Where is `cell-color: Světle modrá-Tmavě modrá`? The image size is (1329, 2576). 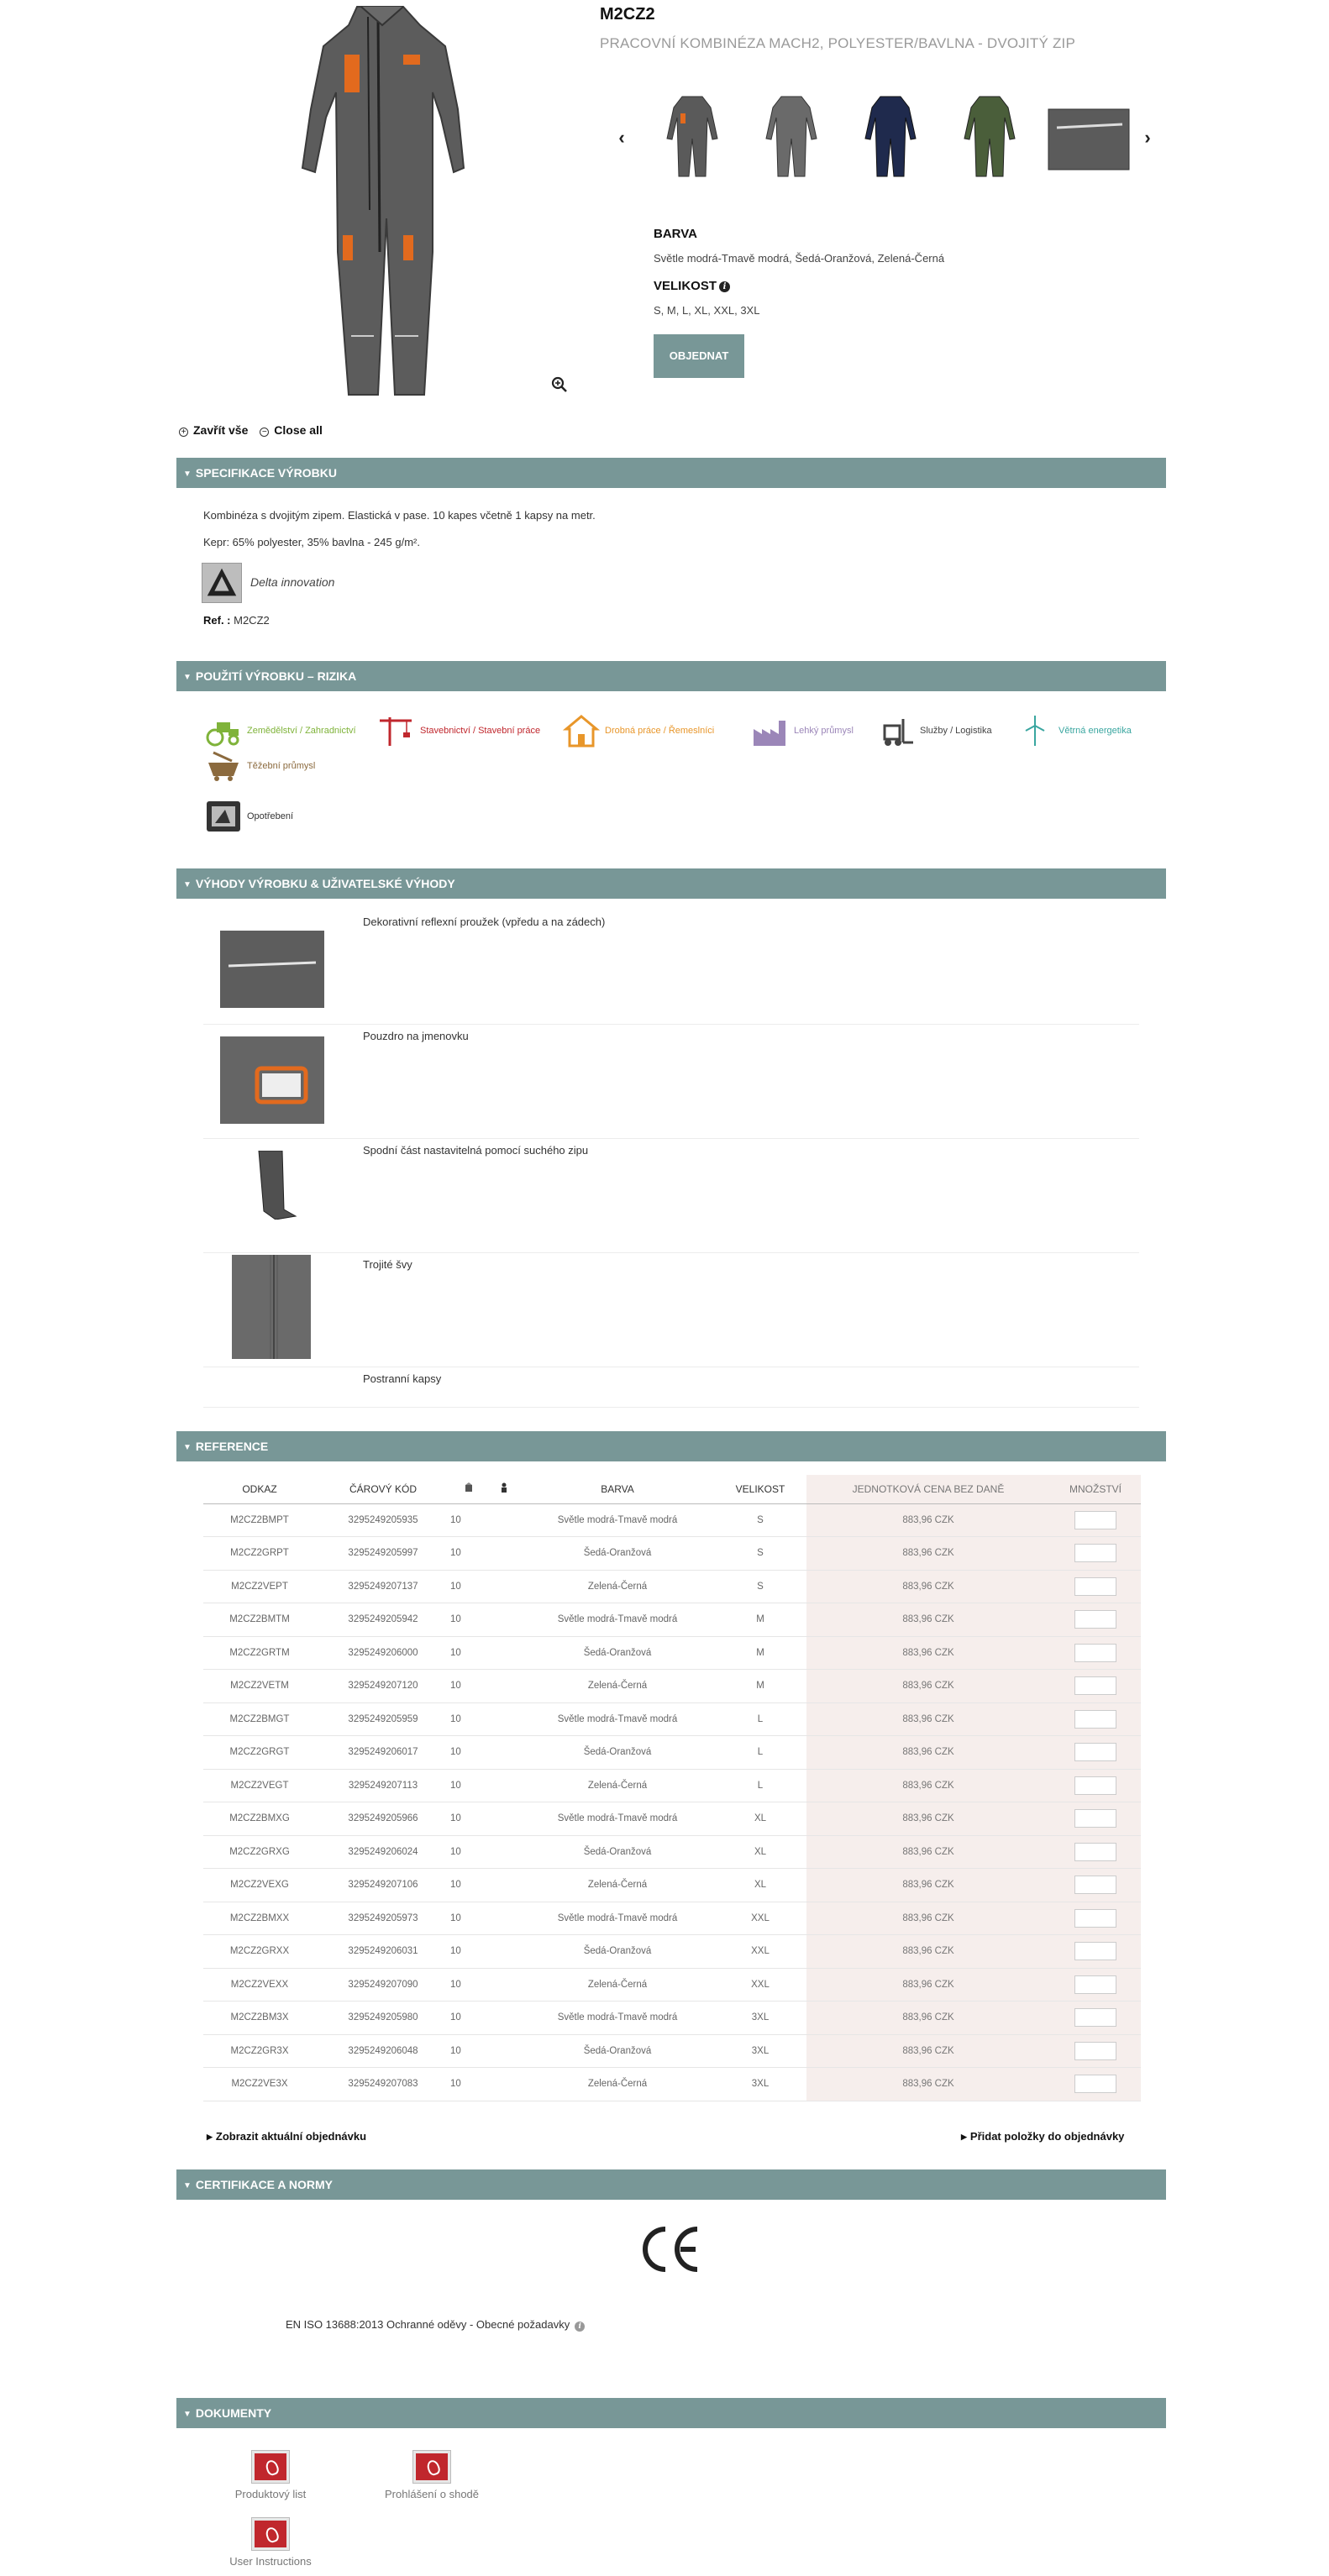 cell-color: Světle modrá-Tmavě modrá is located at coordinates (617, 1719).